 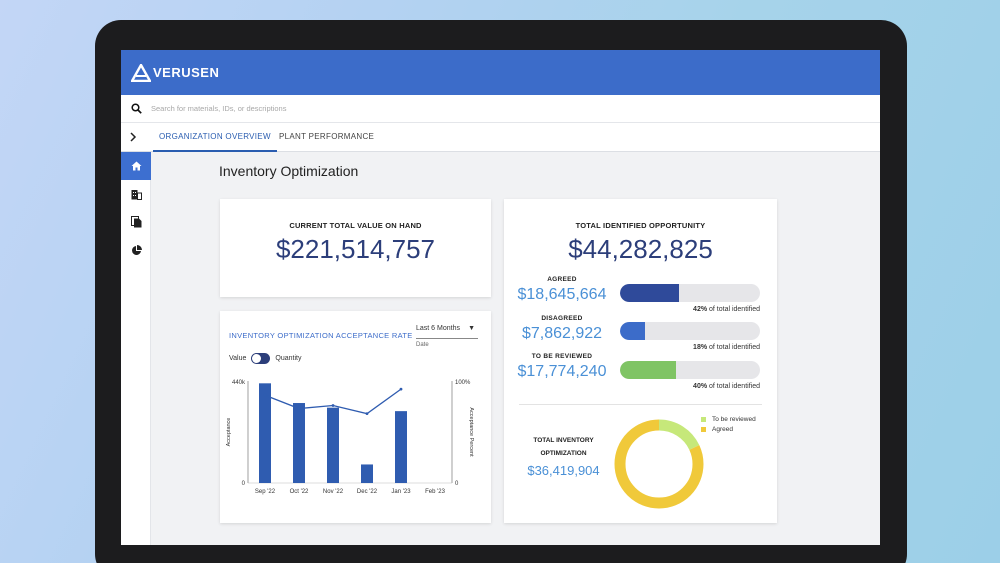 What do you see at coordinates (435, 492) in the screenshot?
I see `x-tick-label: Feb '23` at bounding box center [435, 492].